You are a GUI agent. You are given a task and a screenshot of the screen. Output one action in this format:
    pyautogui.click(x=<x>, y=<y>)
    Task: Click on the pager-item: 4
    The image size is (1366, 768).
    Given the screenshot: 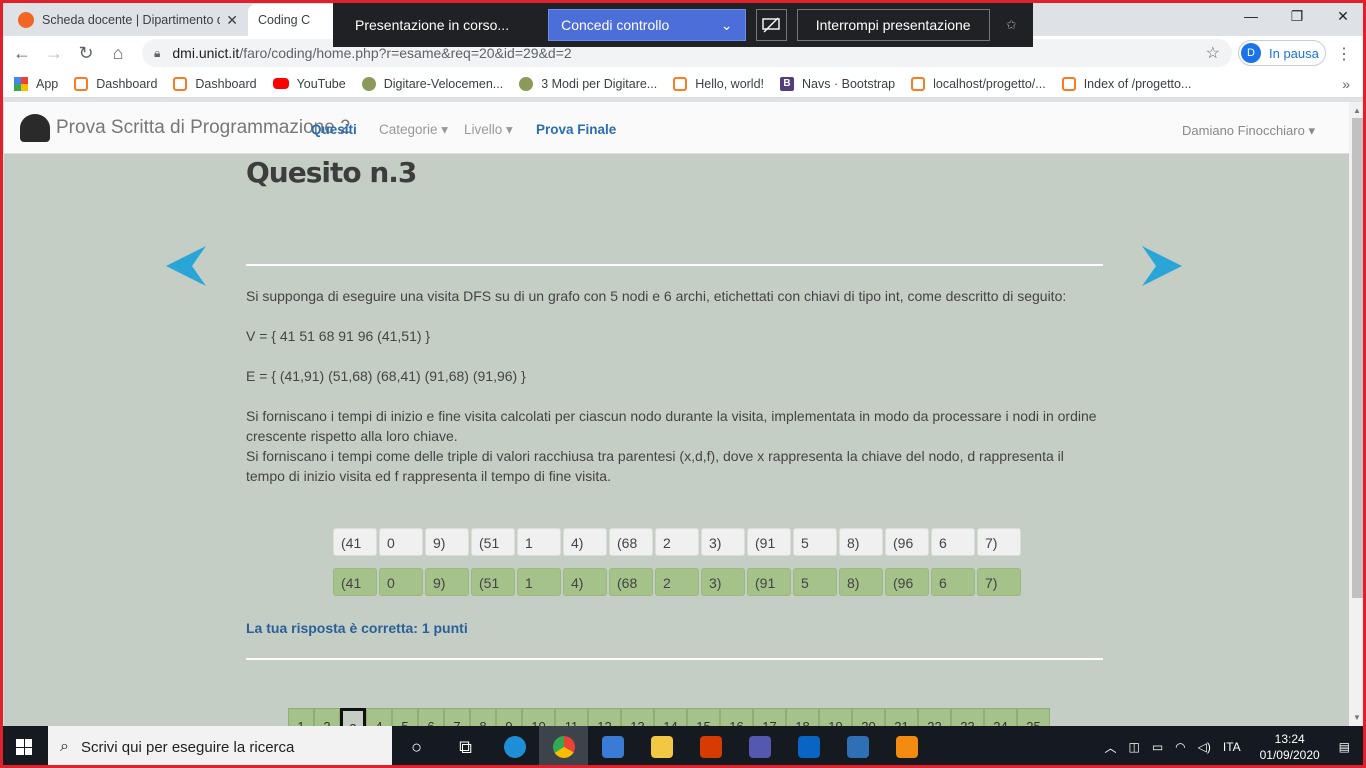 What is the action you would take?
    pyautogui.click(x=379, y=717)
    